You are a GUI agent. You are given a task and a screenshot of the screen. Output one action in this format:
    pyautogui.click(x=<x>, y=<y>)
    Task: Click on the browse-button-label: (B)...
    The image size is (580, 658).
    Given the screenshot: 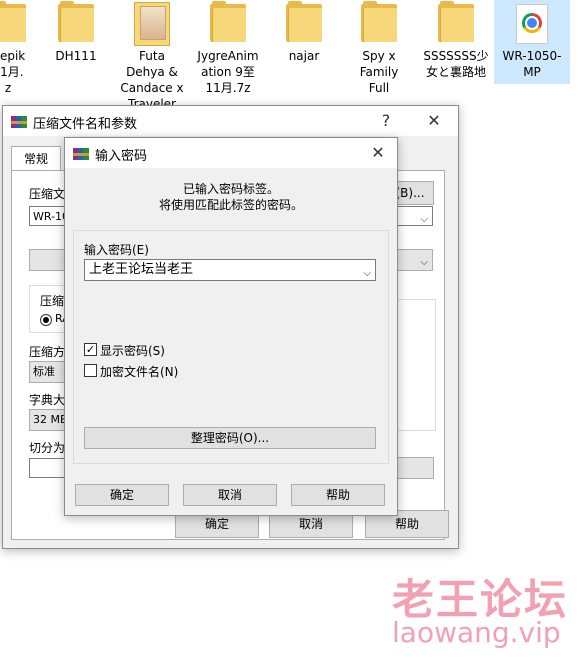 What is the action you would take?
    pyautogui.click(x=410, y=193)
    